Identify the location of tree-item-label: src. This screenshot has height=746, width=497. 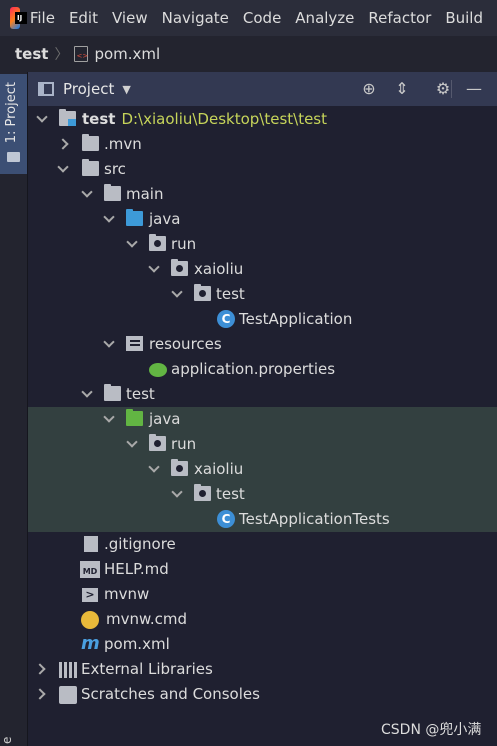
(115, 169).